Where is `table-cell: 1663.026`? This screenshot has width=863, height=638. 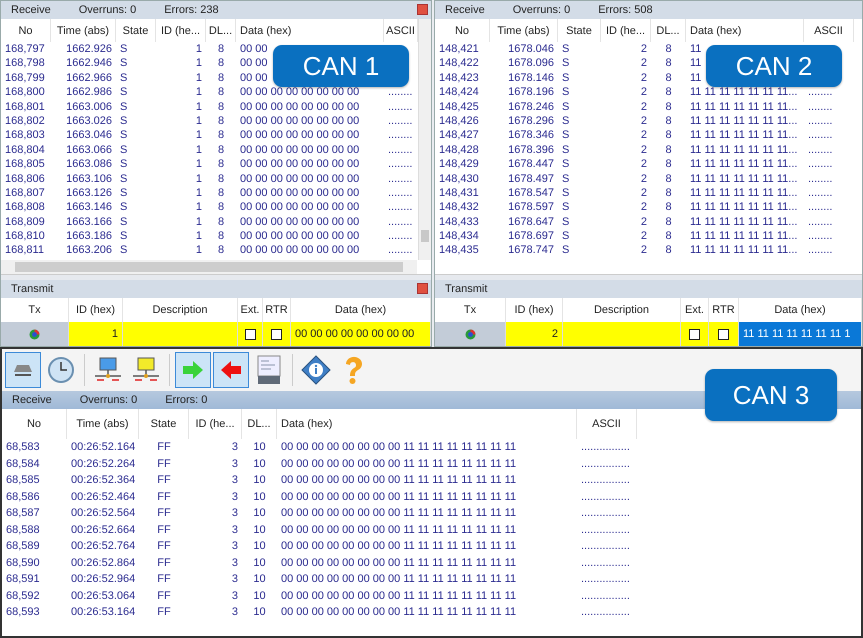 table-cell: 1663.026 is located at coordinates (89, 120).